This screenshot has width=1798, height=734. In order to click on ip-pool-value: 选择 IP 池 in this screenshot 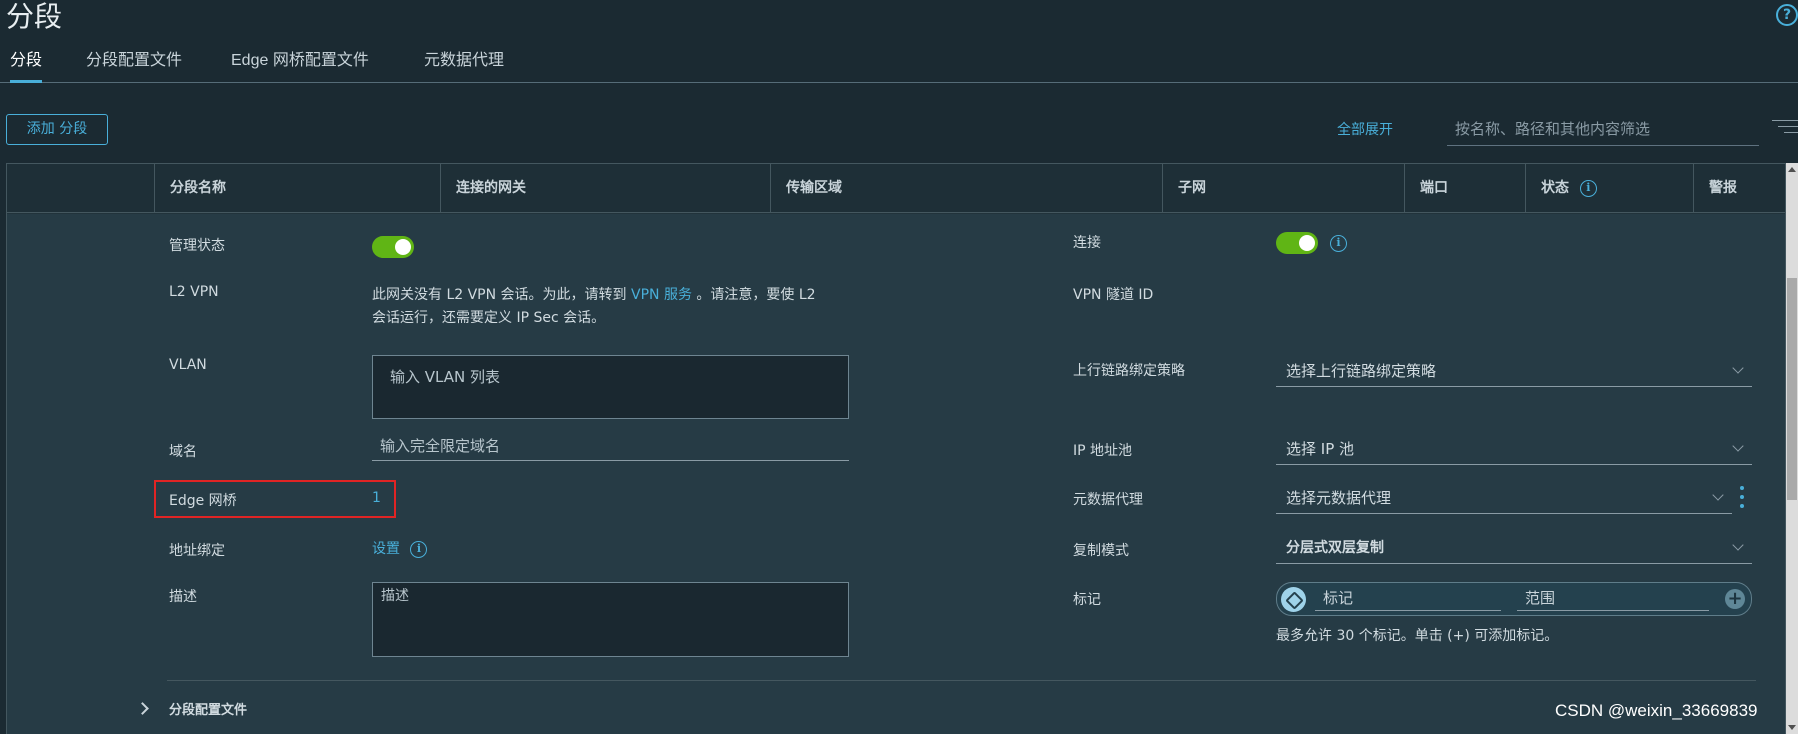, I will do `click(1320, 449)`.